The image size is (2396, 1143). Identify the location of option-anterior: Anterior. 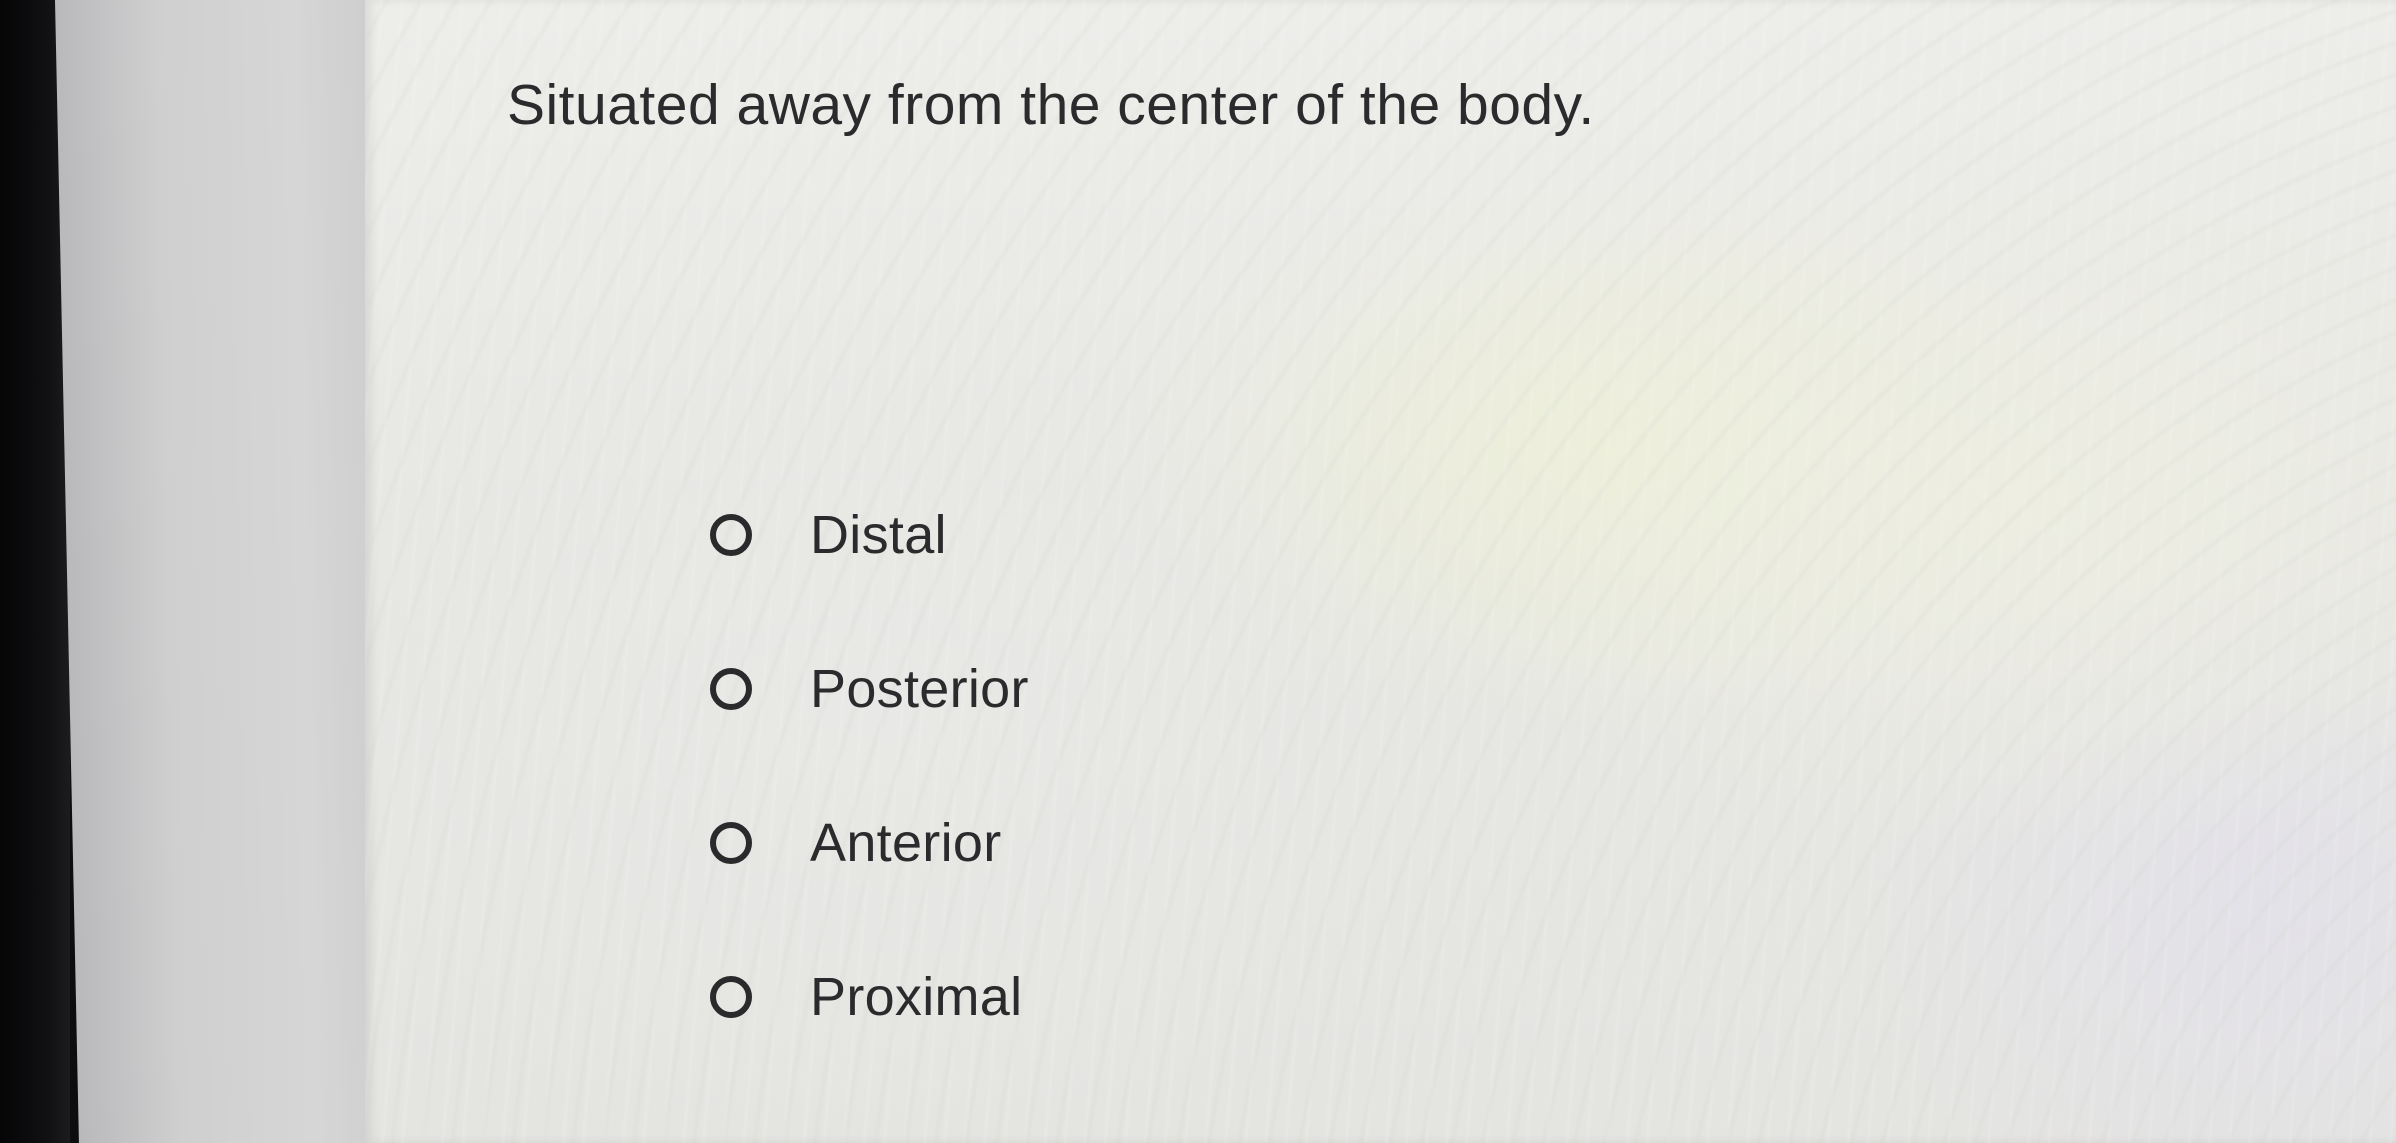
(869, 843).